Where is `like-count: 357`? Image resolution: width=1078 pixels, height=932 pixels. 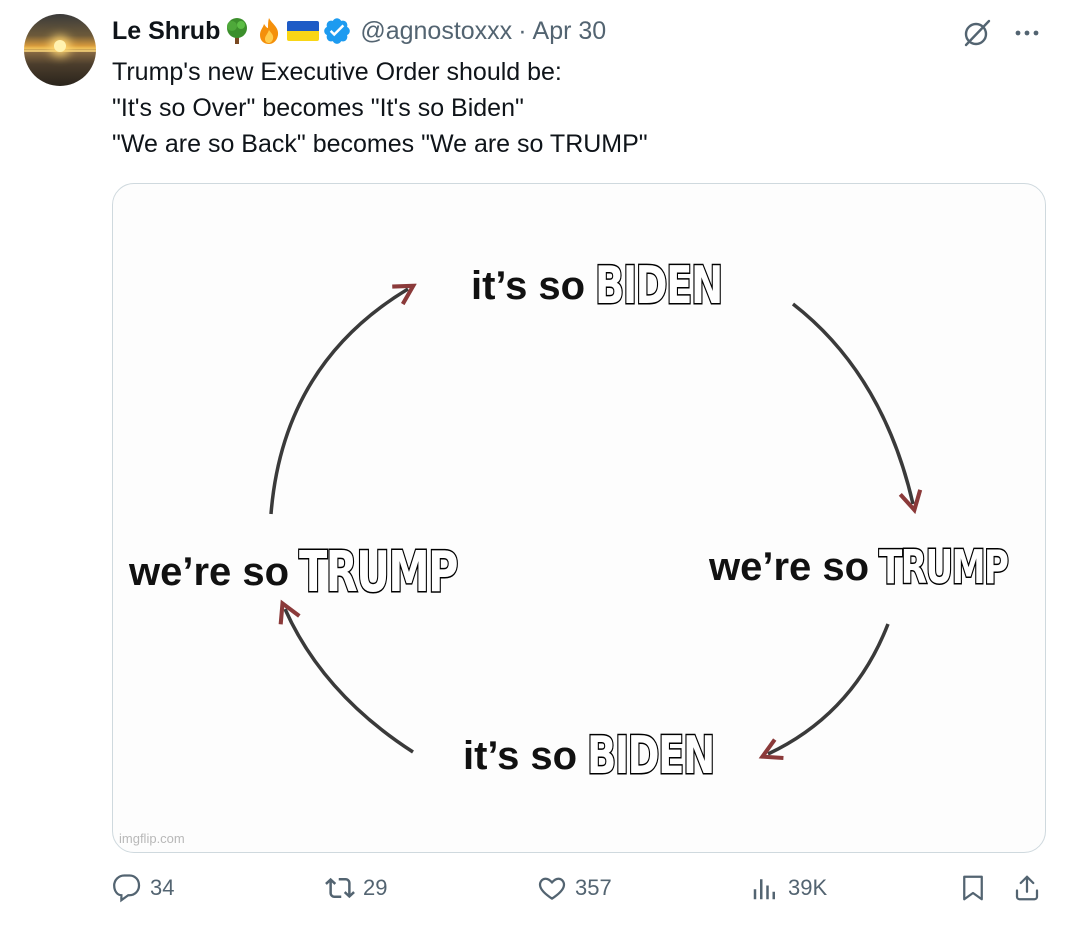 like-count: 357 is located at coordinates (593, 887).